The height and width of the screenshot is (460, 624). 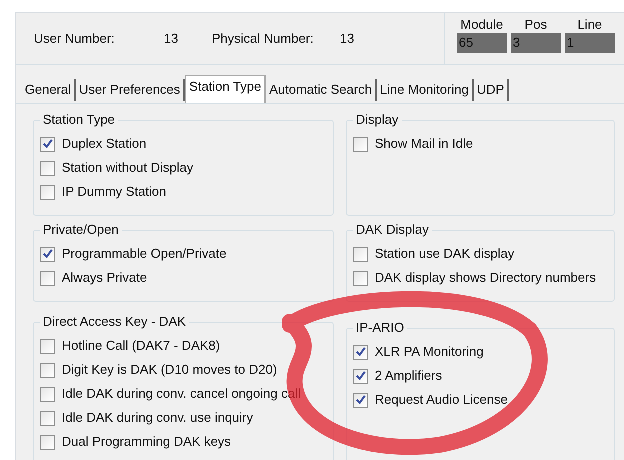 What do you see at coordinates (492, 90) in the screenshot?
I see `tab: UDP` at bounding box center [492, 90].